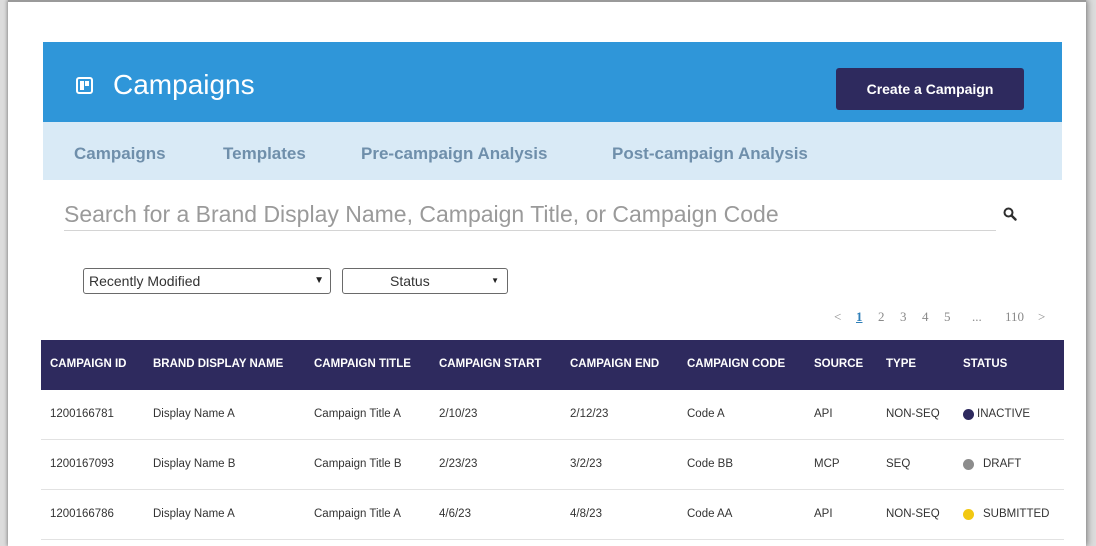  Describe the element at coordinates (184, 84) in the screenshot. I see `page-title: Campaigns` at that location.